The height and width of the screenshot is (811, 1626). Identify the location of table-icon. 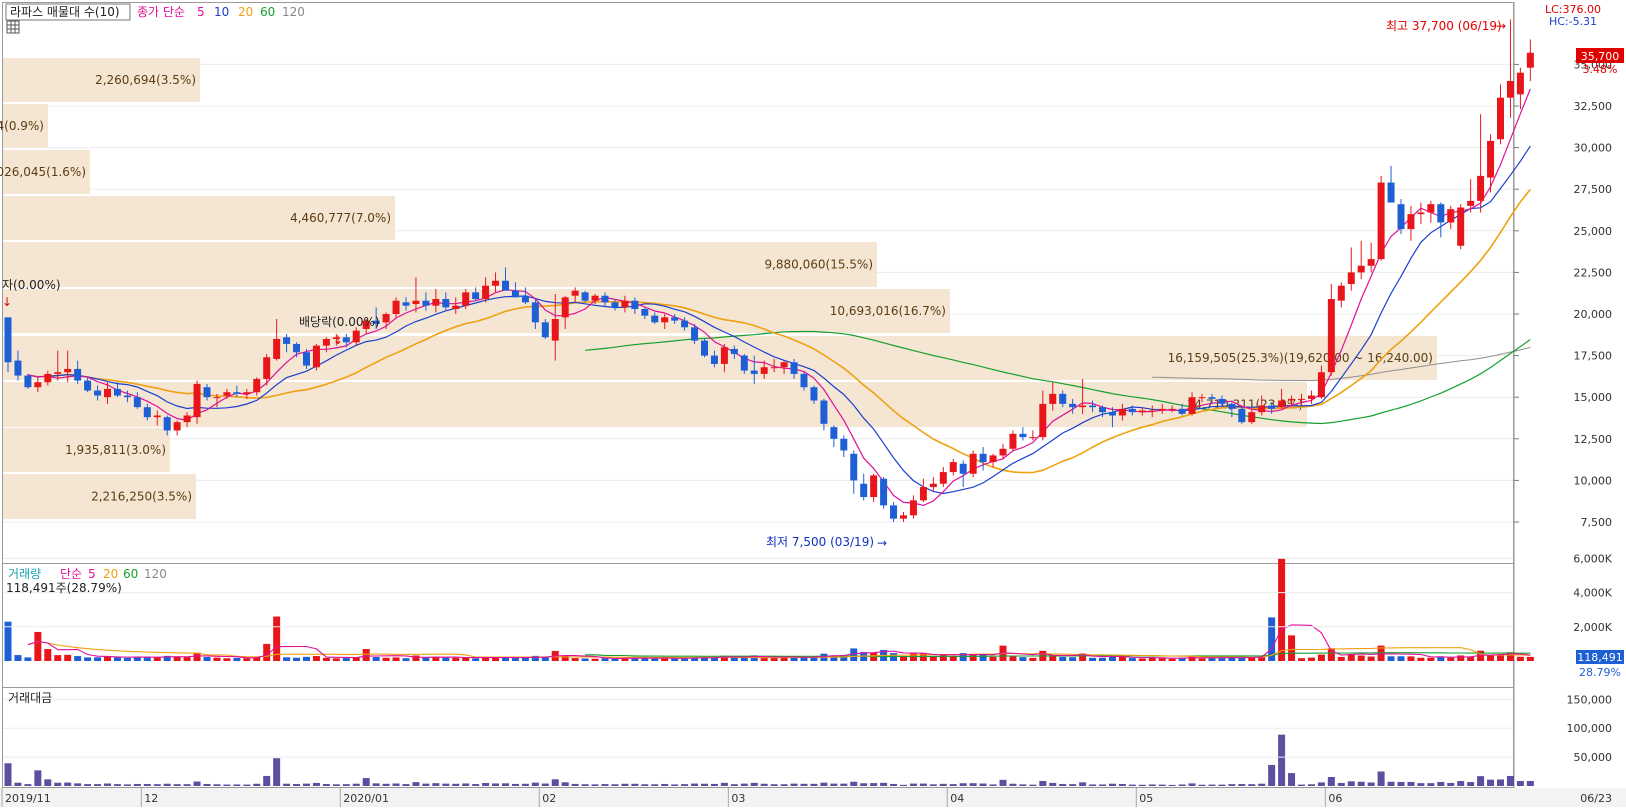
(13, 27).